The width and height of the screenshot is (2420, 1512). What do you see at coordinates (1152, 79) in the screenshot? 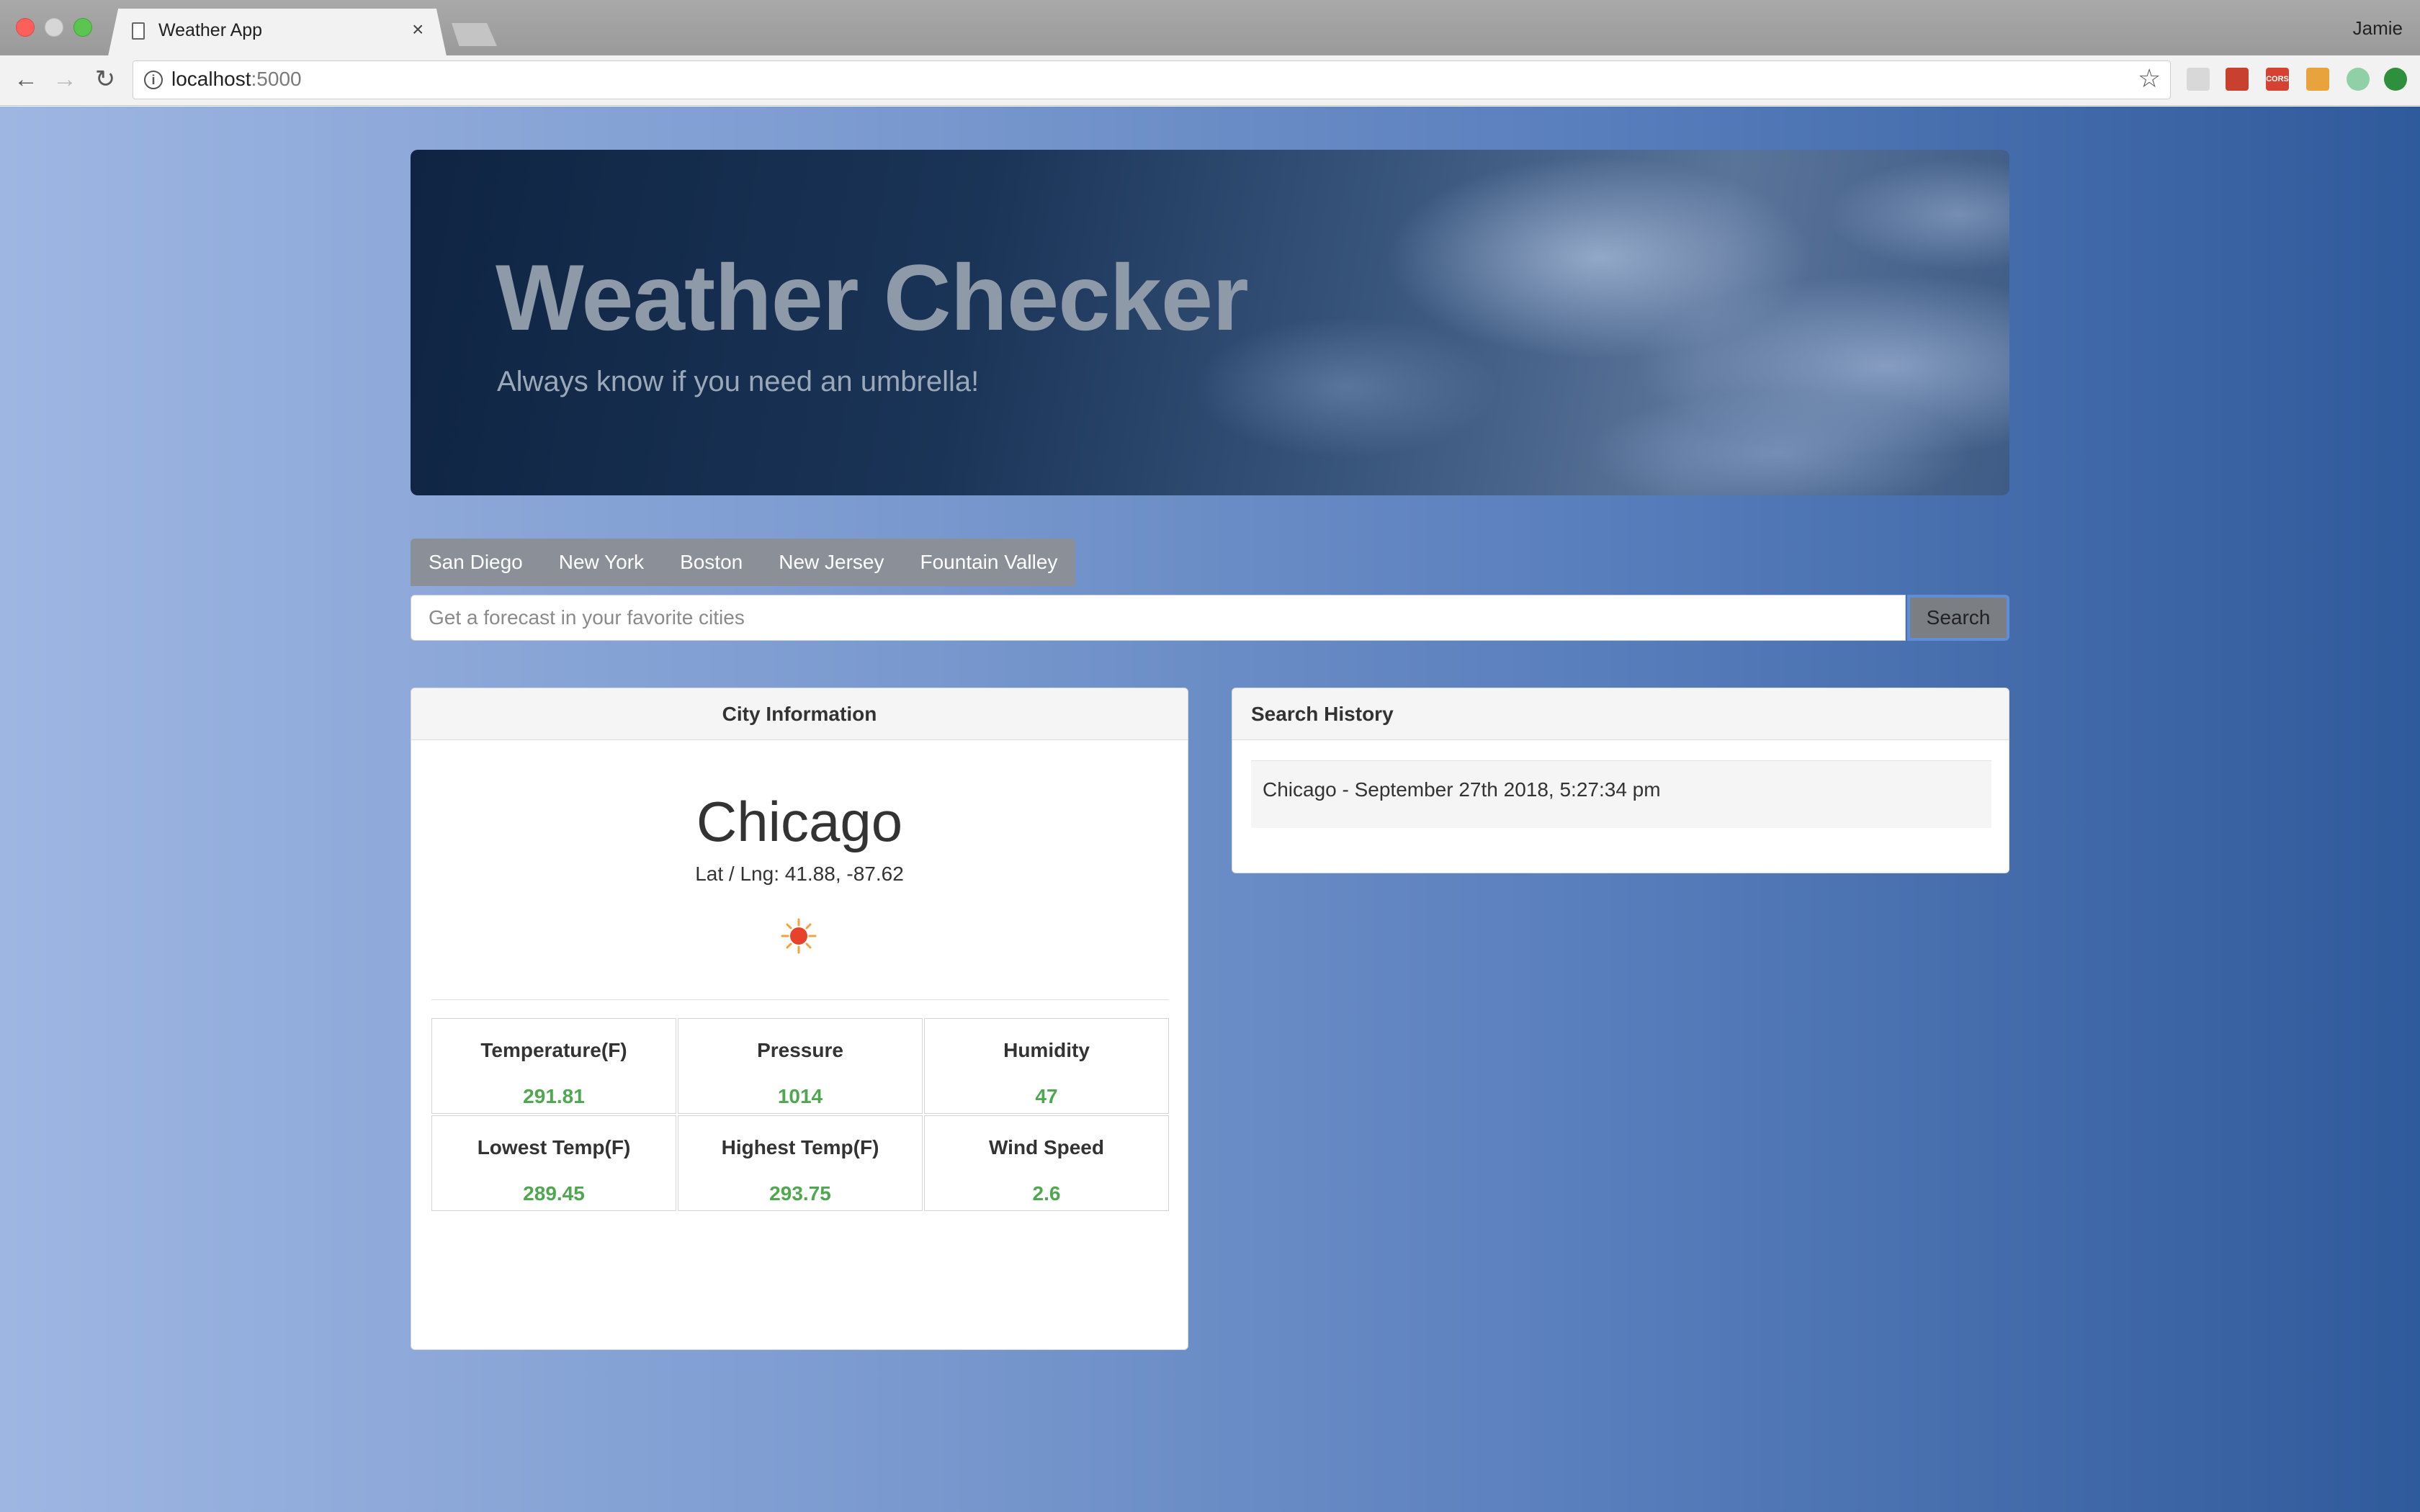
I see `address-bar` at bounding box center [1152, 79].